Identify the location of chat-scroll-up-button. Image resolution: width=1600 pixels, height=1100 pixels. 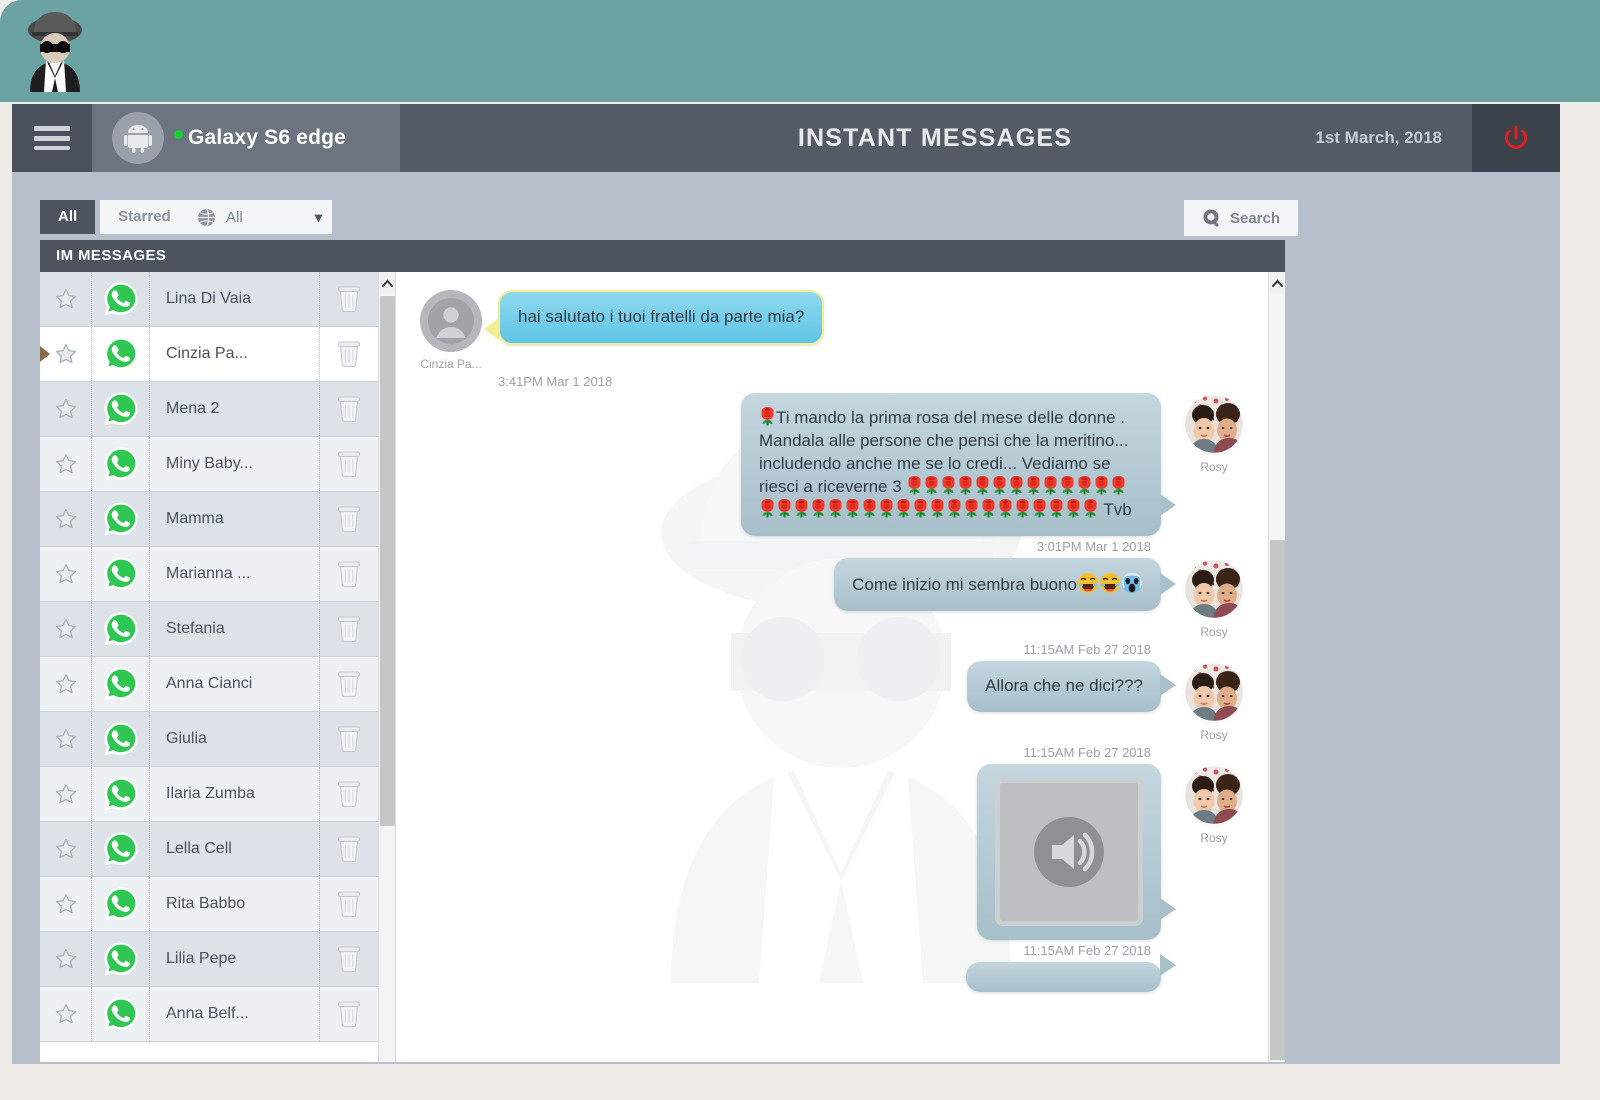
(1277, 283).